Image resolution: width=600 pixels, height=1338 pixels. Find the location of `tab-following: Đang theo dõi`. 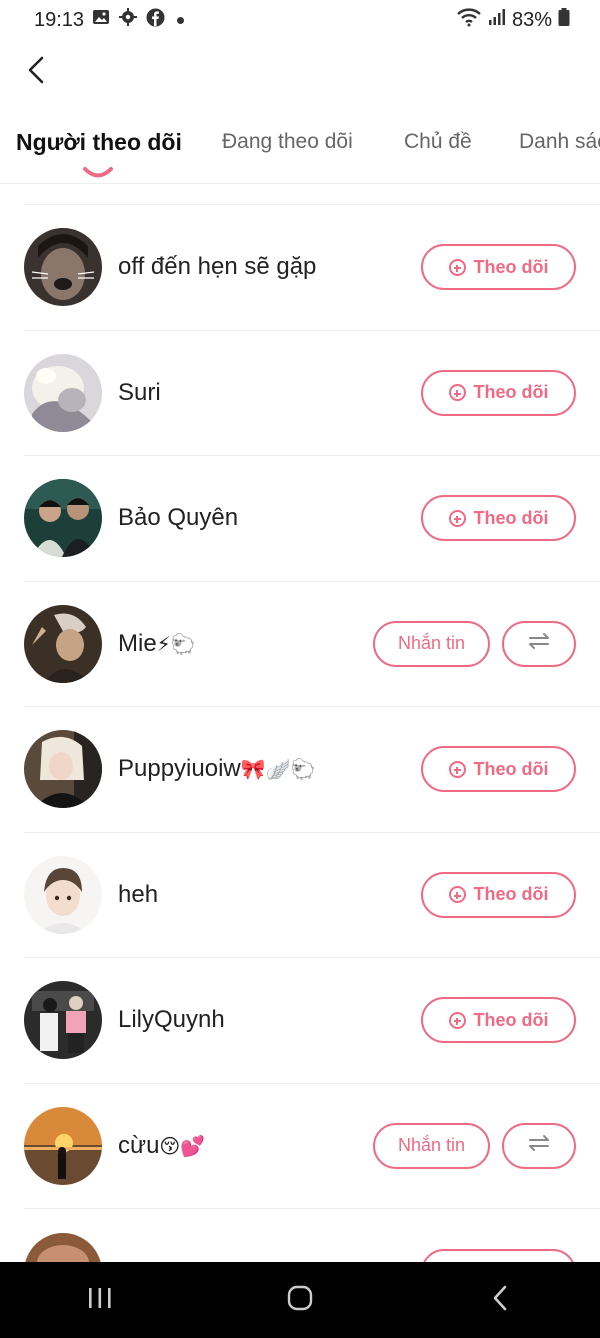

tab-following: Đang theo dõi is located at coordinates (287, 142).